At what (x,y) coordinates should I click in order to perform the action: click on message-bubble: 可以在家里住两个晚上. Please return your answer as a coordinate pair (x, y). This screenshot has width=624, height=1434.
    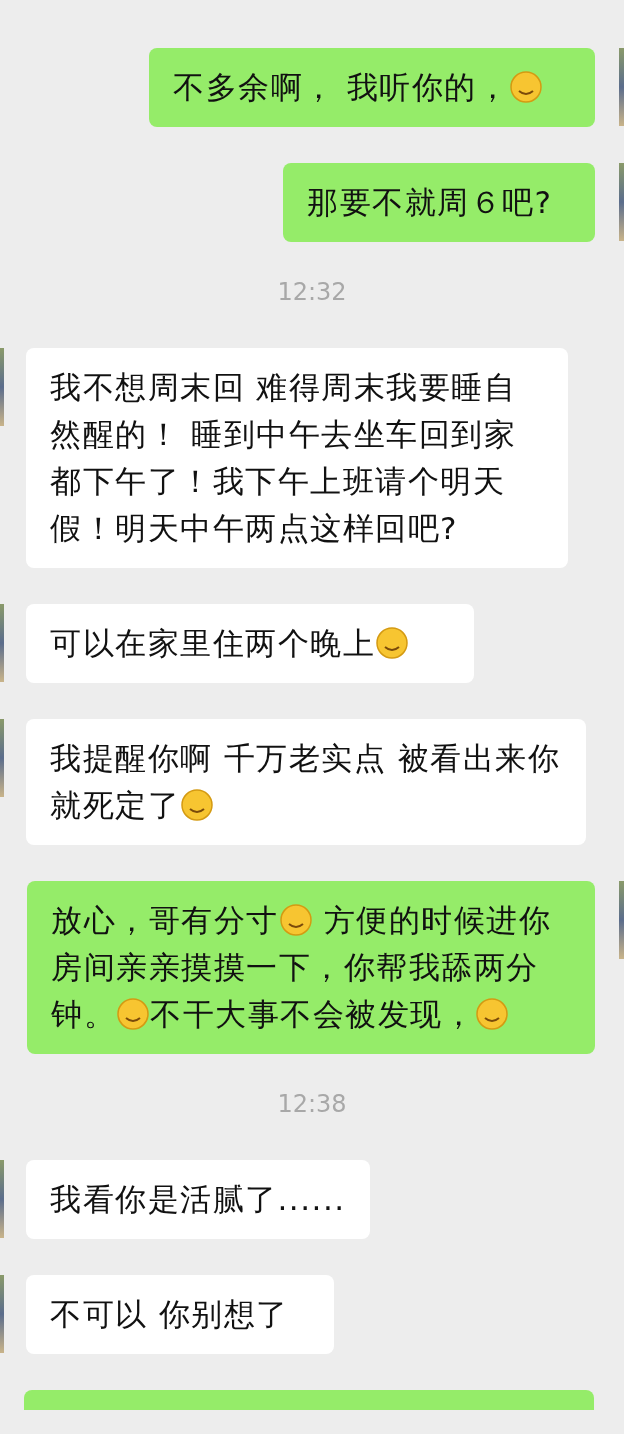
    Looking at the image, I should click on (250, 643).